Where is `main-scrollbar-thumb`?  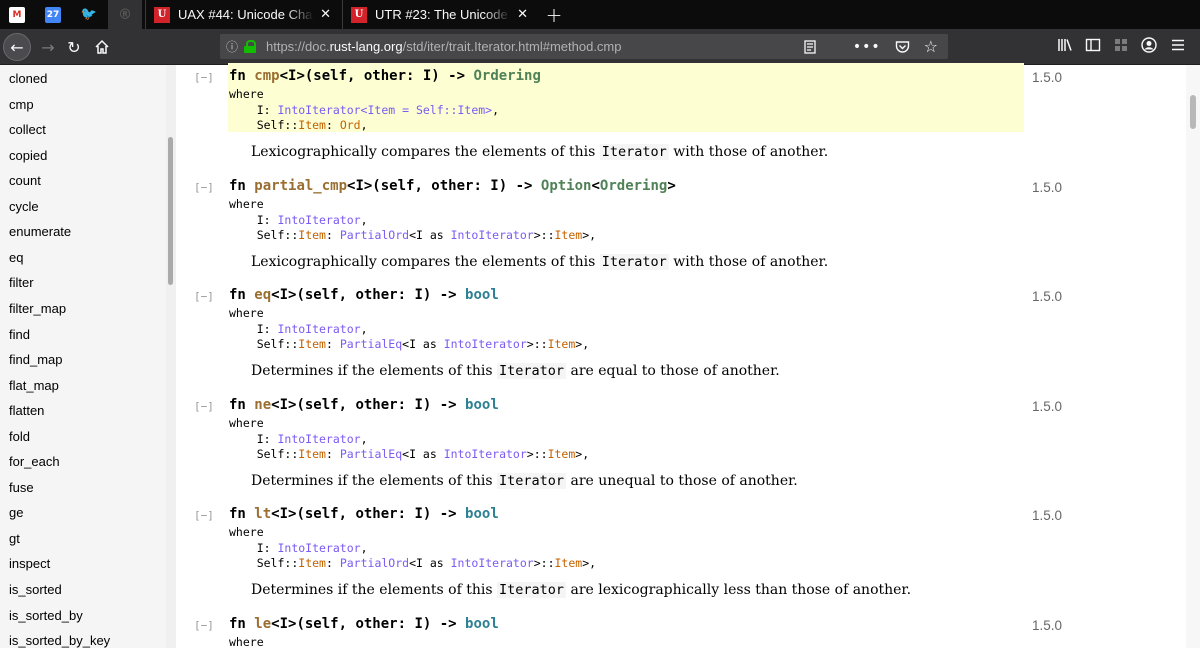
main-scrollbar-thumb is located at coordinates (1193, 112).